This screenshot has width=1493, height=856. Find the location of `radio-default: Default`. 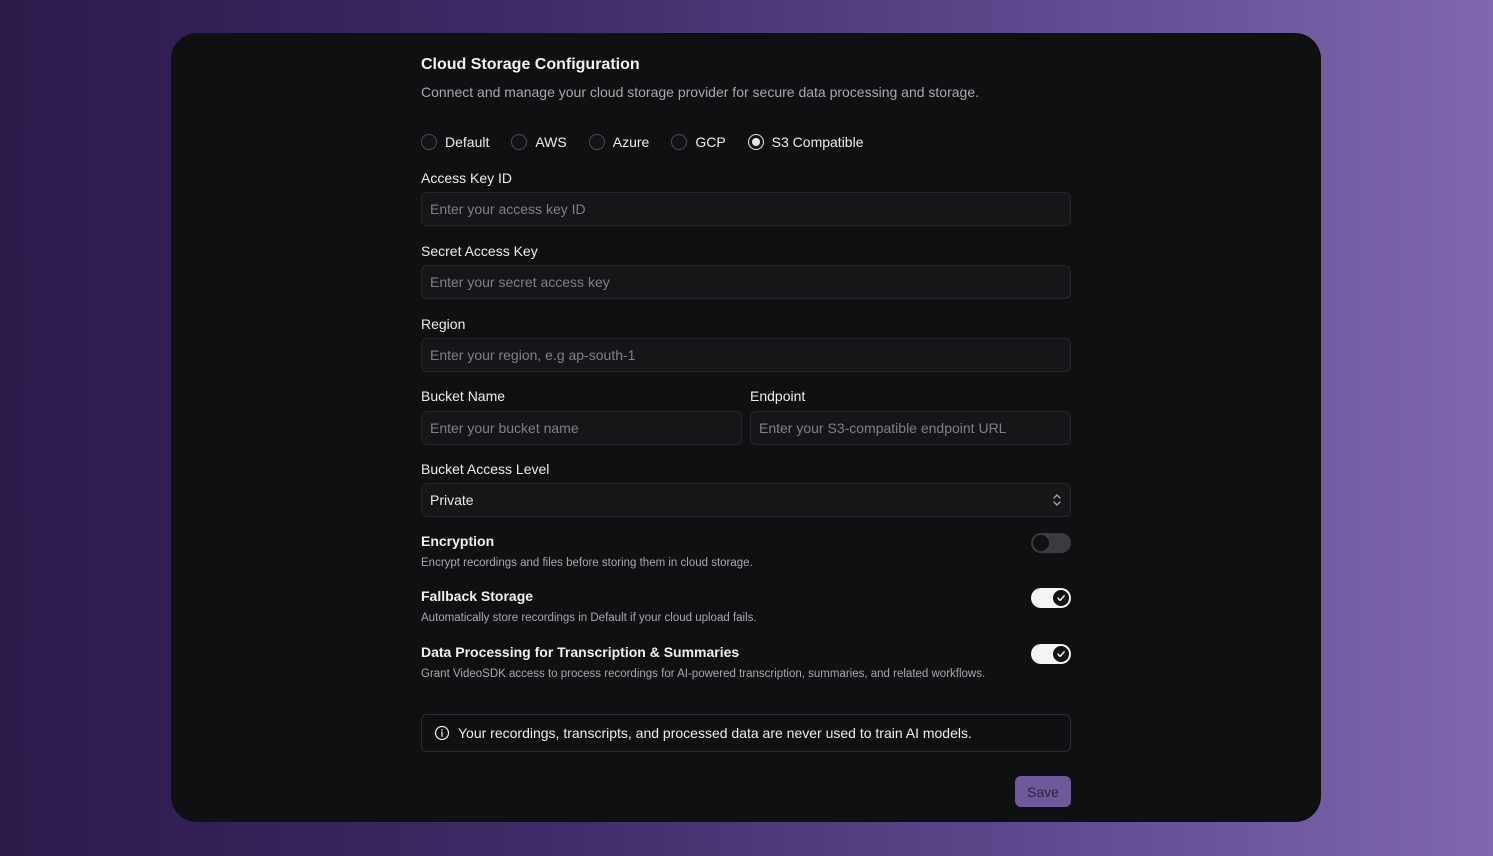

radio-default: Default is located at coordinates (455, 142).